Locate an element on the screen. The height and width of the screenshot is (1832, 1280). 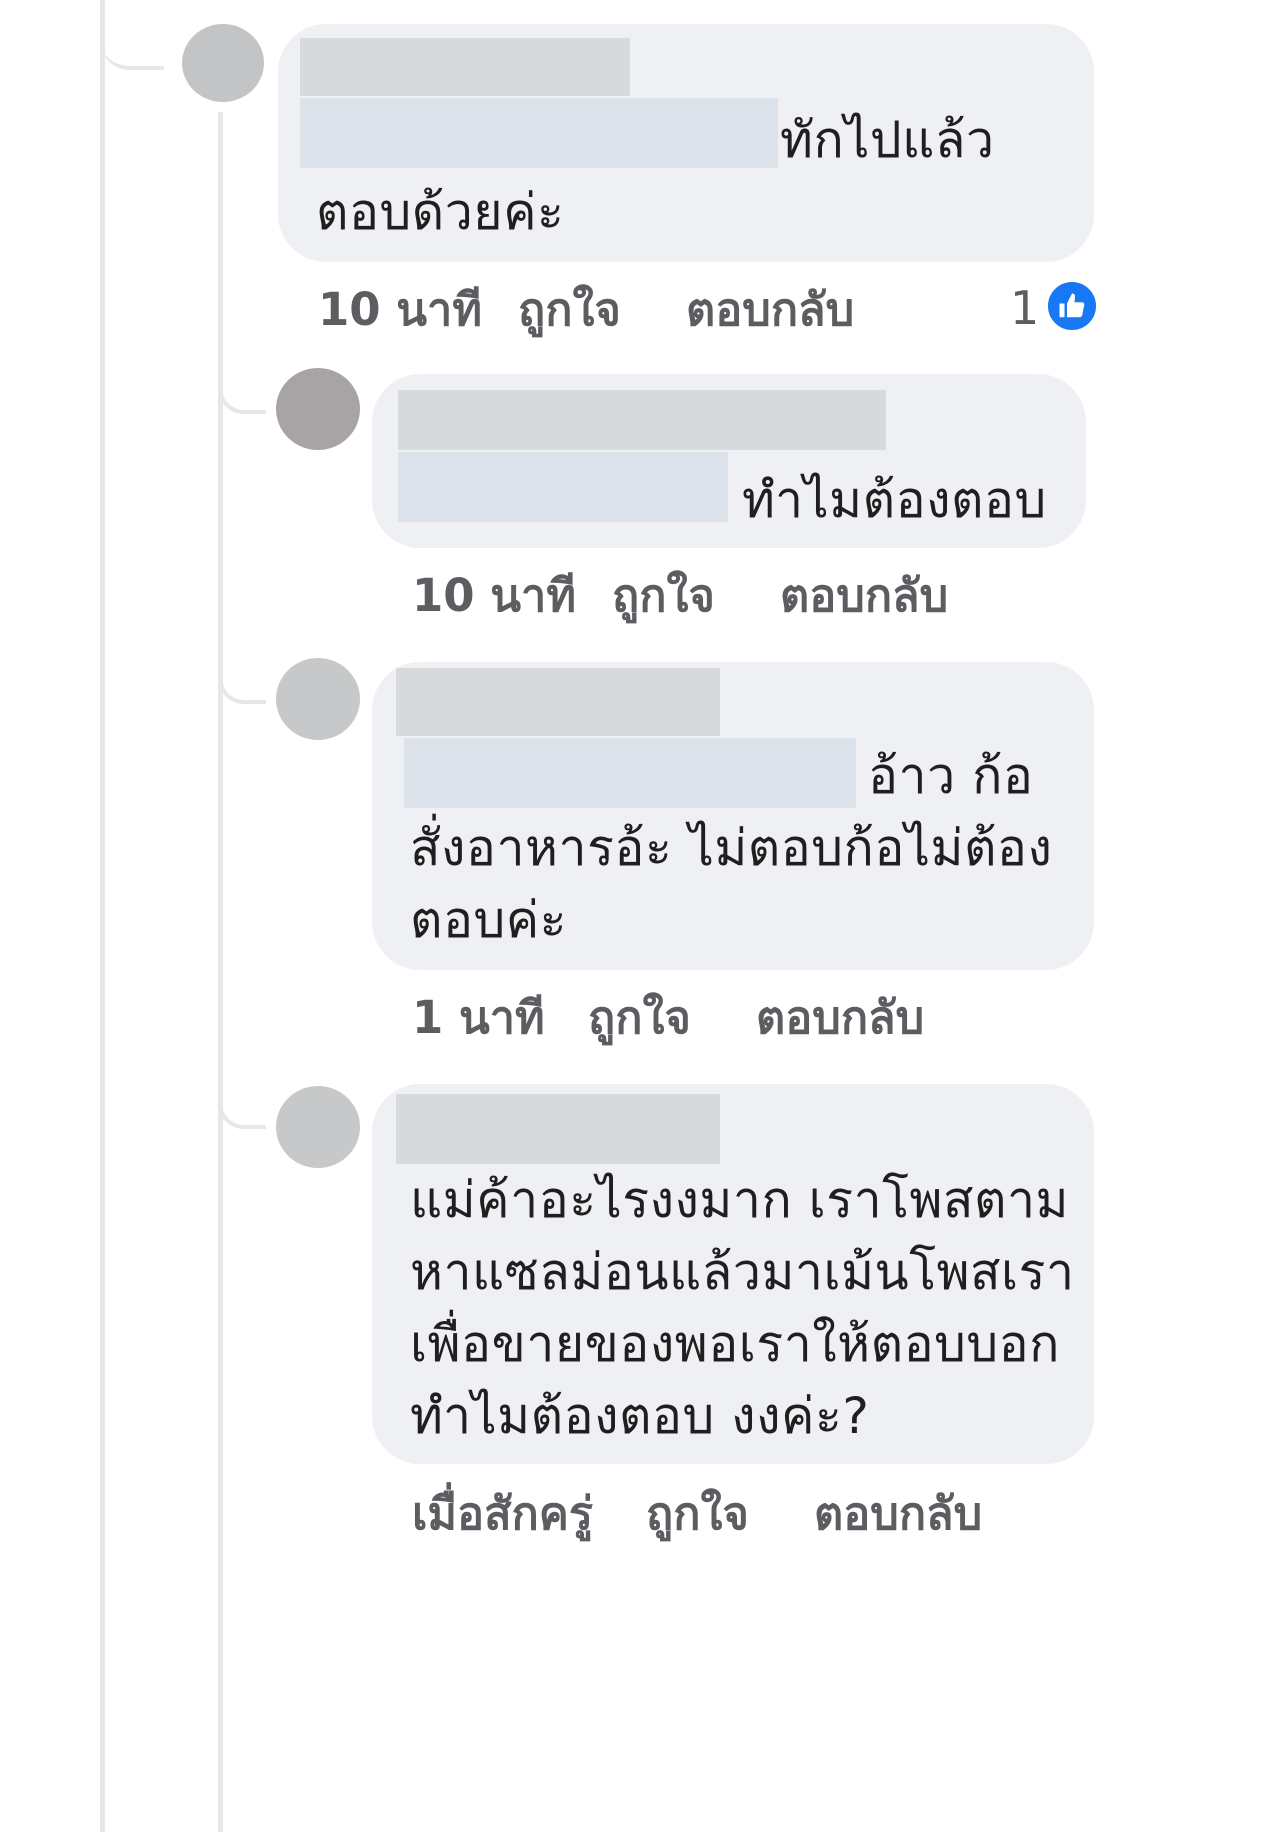
outer-thread-line is located at coordinates (102, 916).